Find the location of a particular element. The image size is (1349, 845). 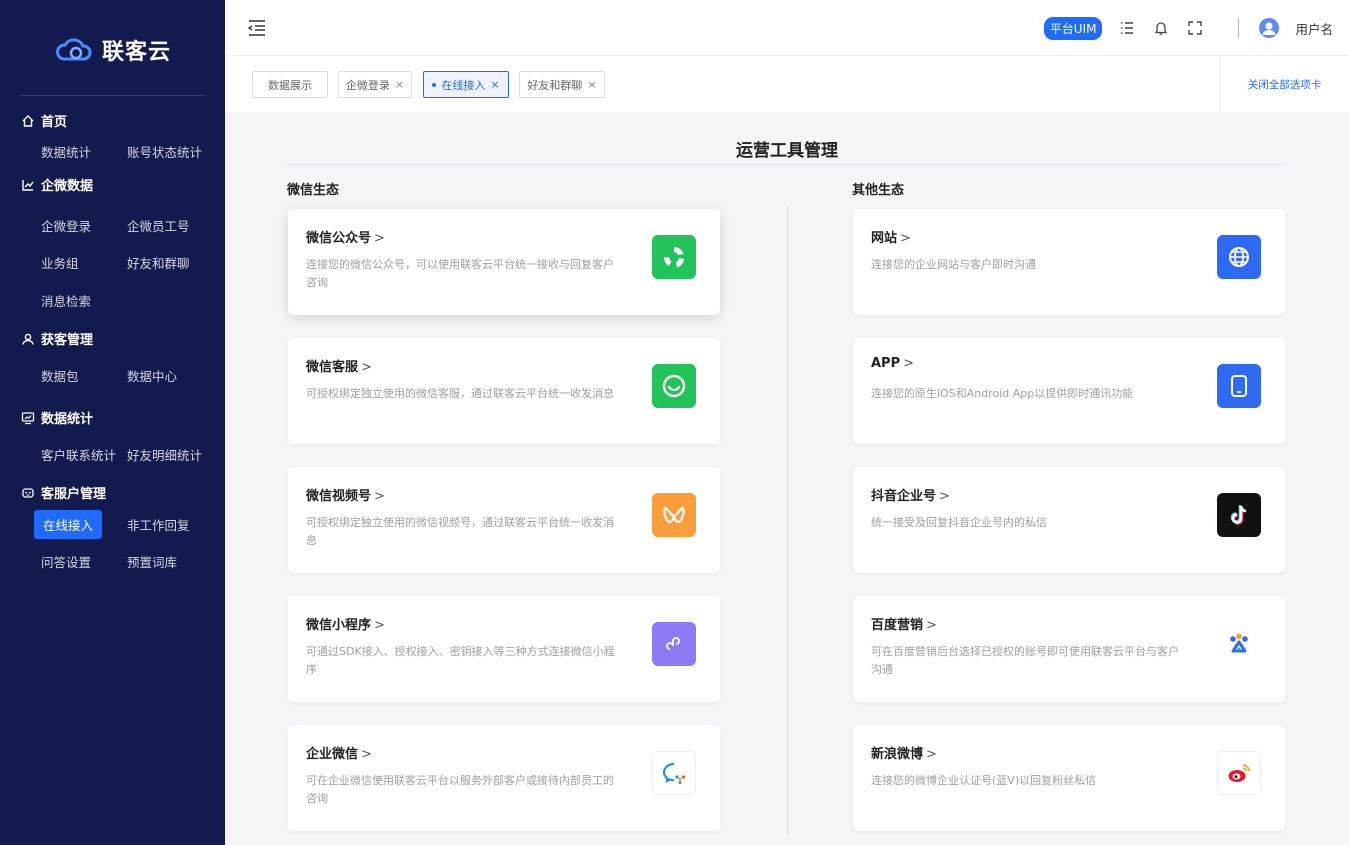

channel-card-baidu: 百度营销 > 可在百度营销后台选择已授权的账号即可使用联客云平台与客户沟通 is located at coordinates (1069, 649).